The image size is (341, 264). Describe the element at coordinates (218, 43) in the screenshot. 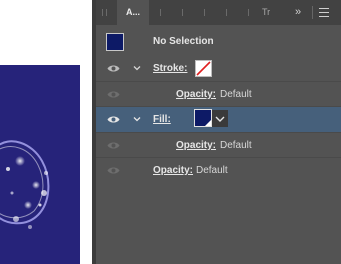

I see `selection-row: No Selection` at that location.